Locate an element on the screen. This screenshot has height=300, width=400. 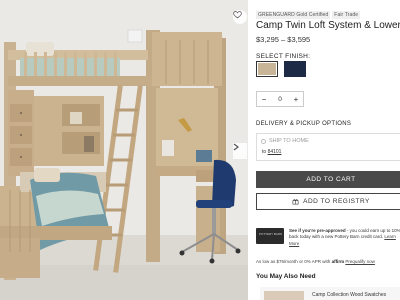
favorite-button is located at coordinates (240, 17).